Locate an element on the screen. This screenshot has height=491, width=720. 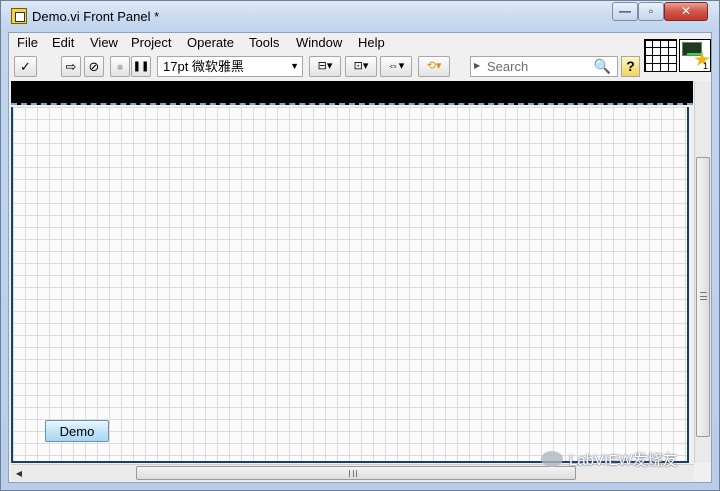
labview-app-icon is located at coordinates (19, 16).